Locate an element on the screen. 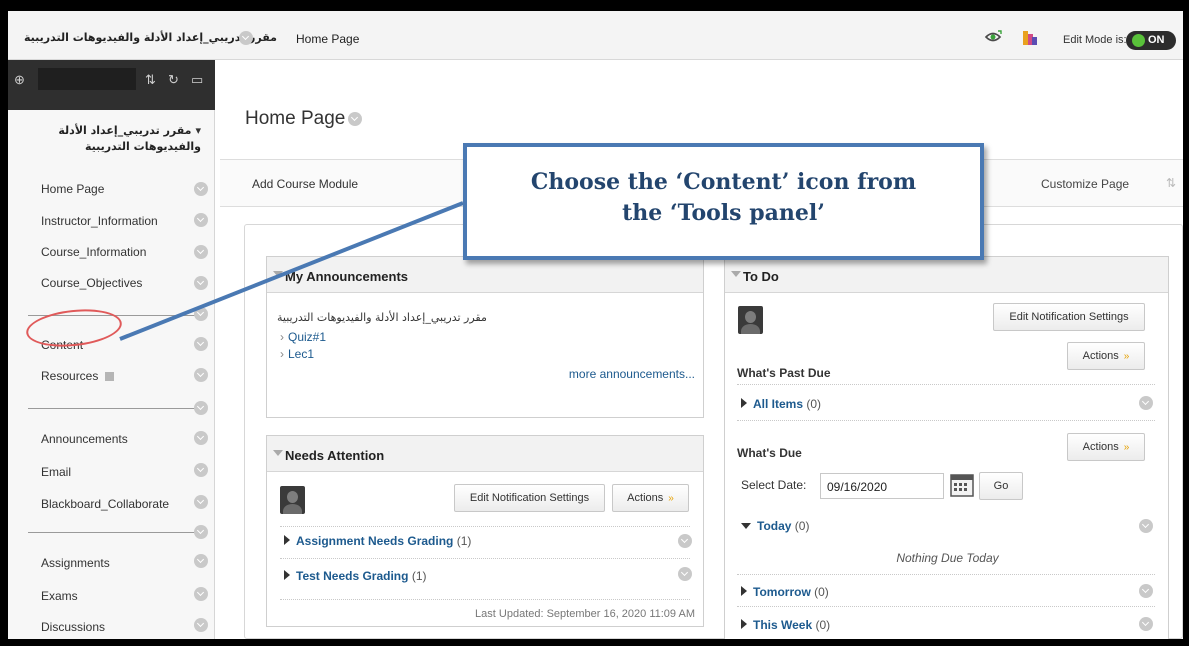 Image resolution: width=1189 pixels, height=646 pixels. row-label: This Week is located at coordinates (783, 625).